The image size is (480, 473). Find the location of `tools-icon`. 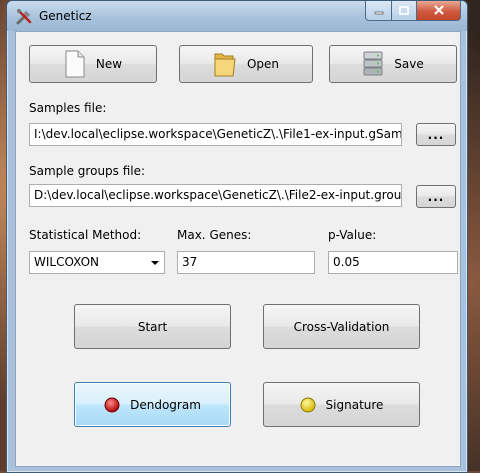

tools-icon is located at coordinates (24, 17).